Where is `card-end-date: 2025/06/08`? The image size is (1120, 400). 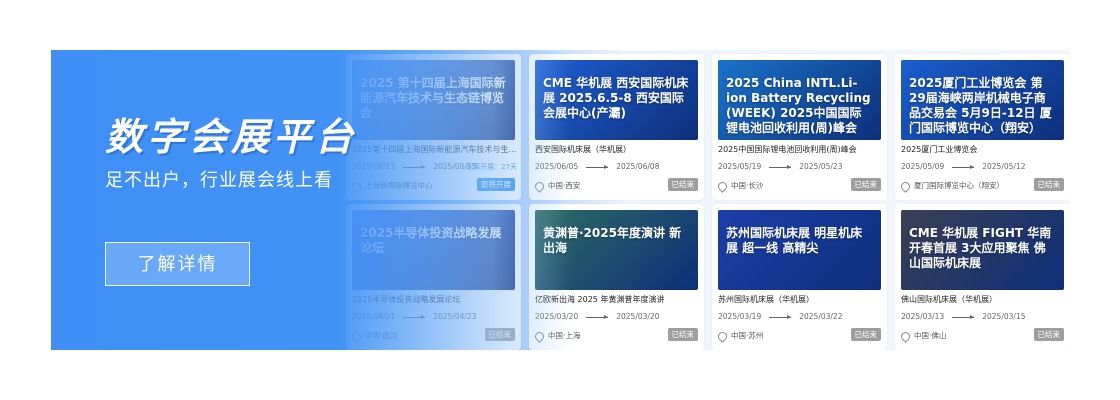
card-end-date: 2025/06/08 is located at coordinates (638, 166).